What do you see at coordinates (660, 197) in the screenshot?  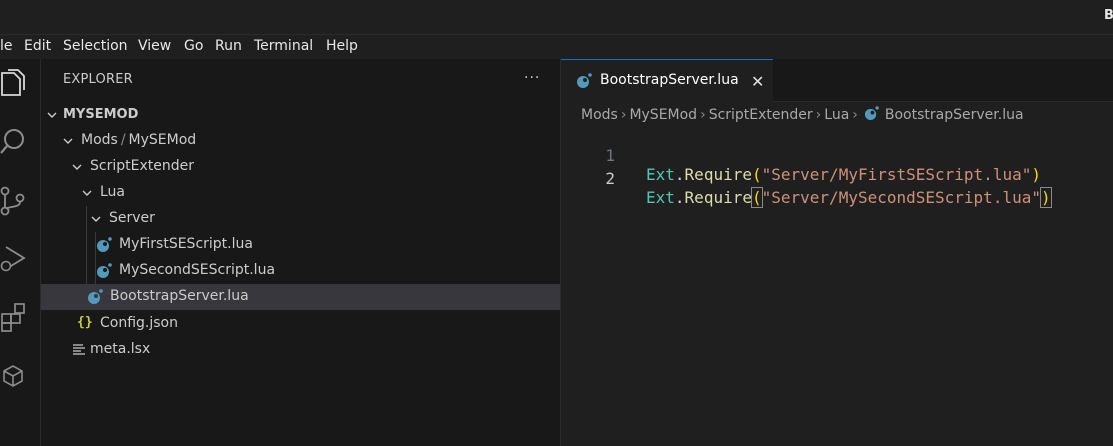 I see `token-object: Ext` at bounding box center [660, 197].